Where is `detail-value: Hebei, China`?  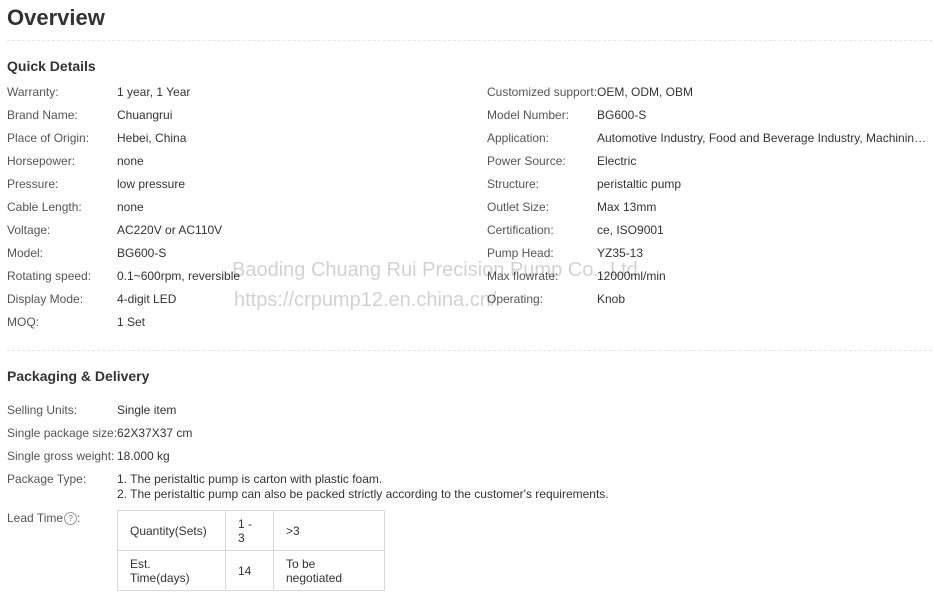 detail-value: Hebei, China is located at coordinates (152, 138).